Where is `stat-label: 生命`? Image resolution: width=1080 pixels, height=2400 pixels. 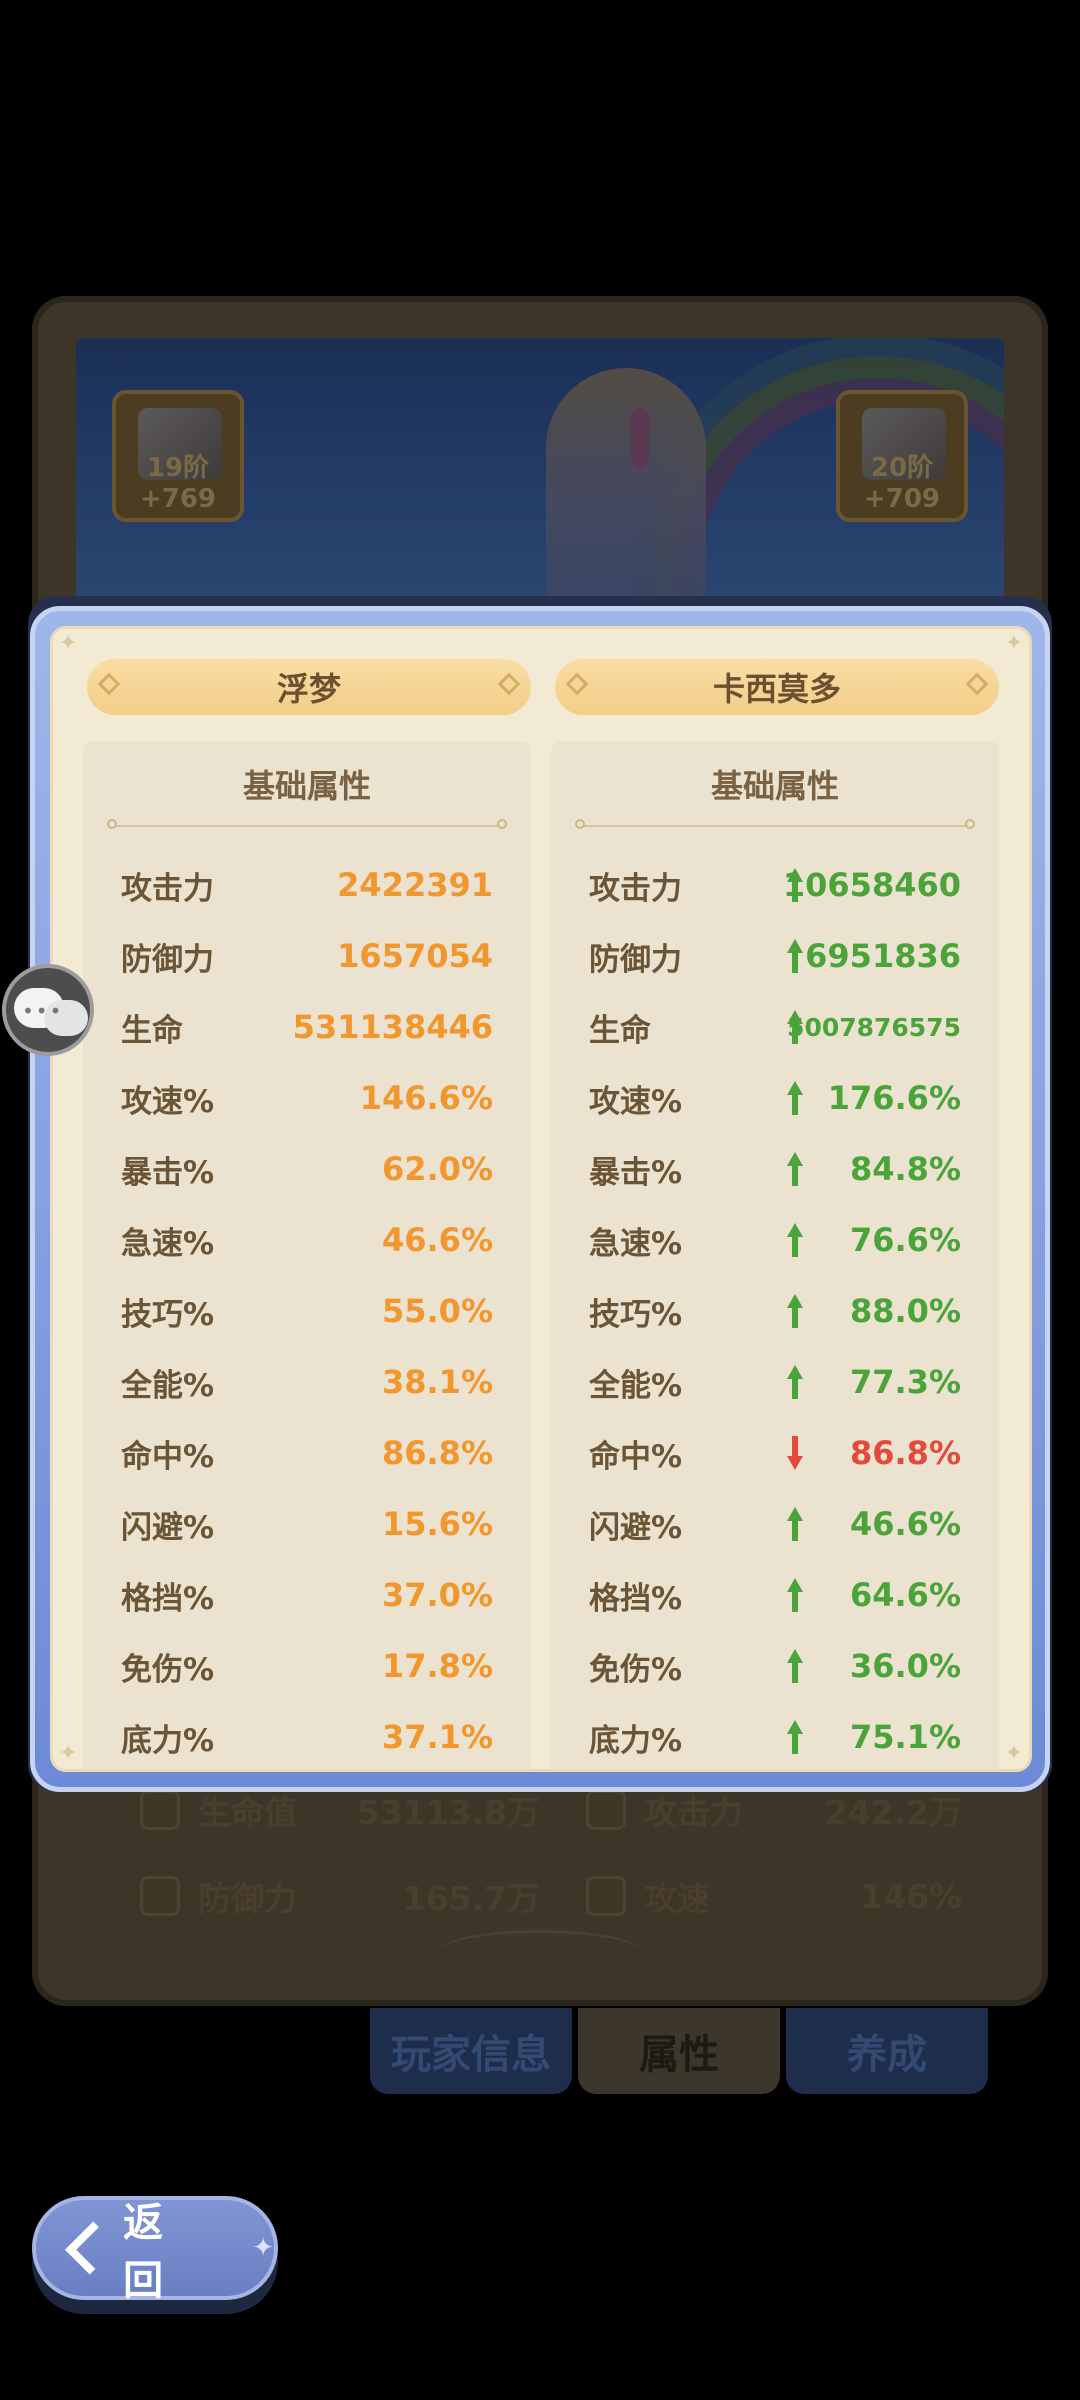
stat-label: 生命 is located at coordinates (620, 1030).